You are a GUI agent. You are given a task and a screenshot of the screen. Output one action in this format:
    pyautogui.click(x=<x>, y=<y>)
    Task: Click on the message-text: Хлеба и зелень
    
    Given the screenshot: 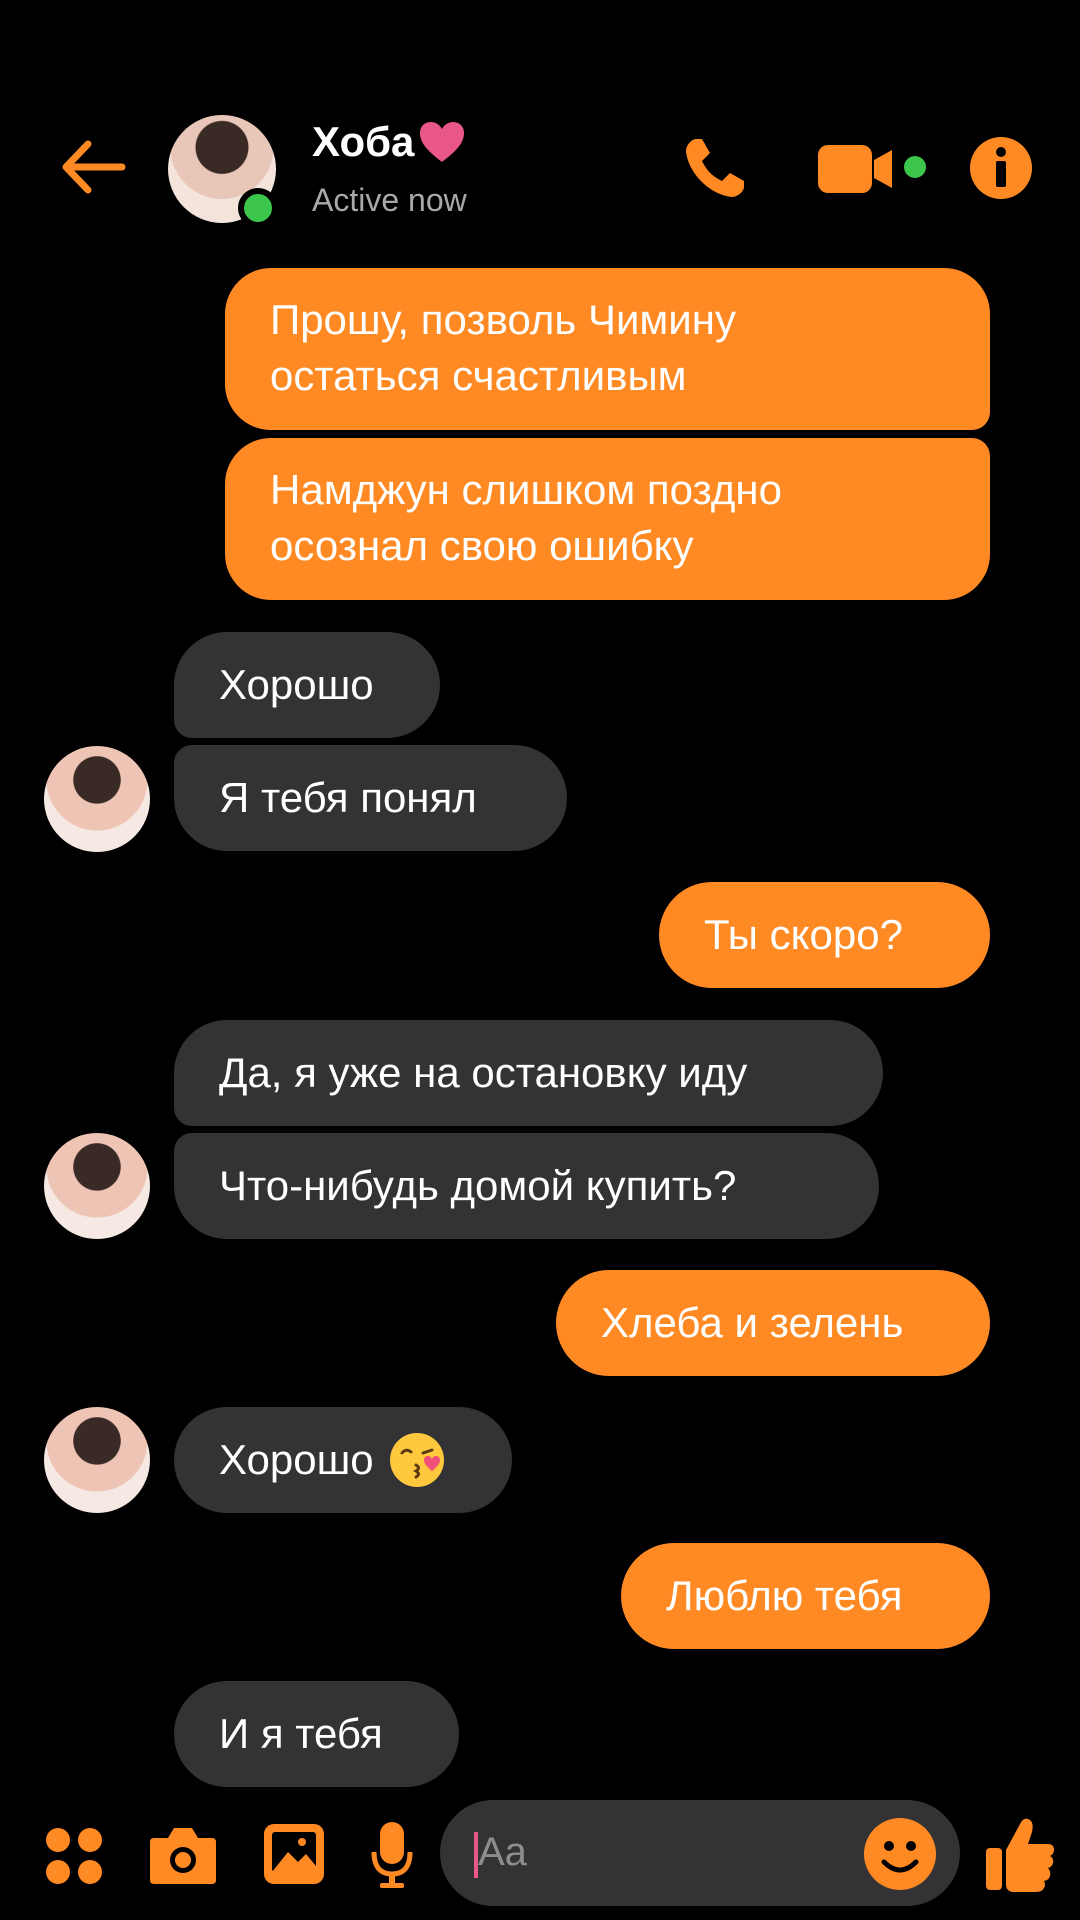 What is the action you would take?
    pyautogui.click(x=752, y=1322)
    